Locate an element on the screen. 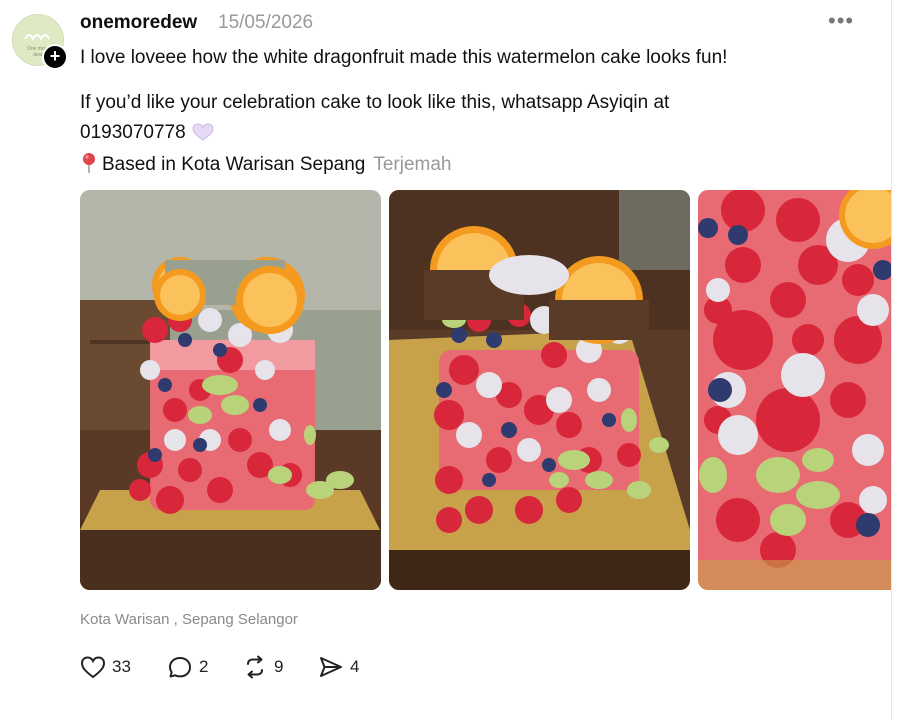 Image resolution: width=900 pixels, height=720 pixels. heart-outline-icon is located at coordinates (93, 667).